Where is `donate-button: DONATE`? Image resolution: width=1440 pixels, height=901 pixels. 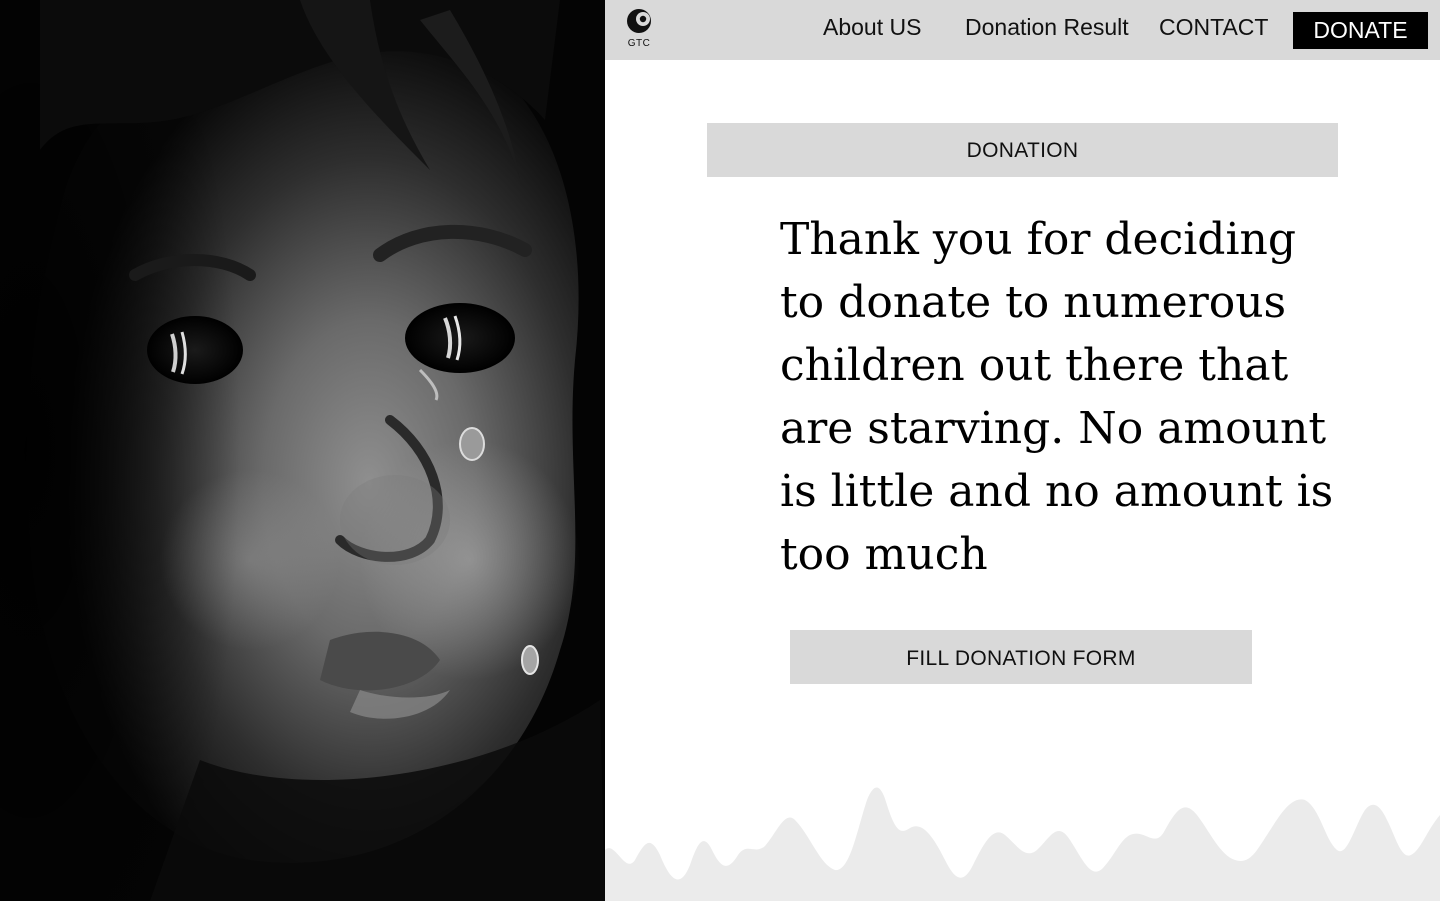
donate-button: DONATE is located at coordinates (1360, 30).